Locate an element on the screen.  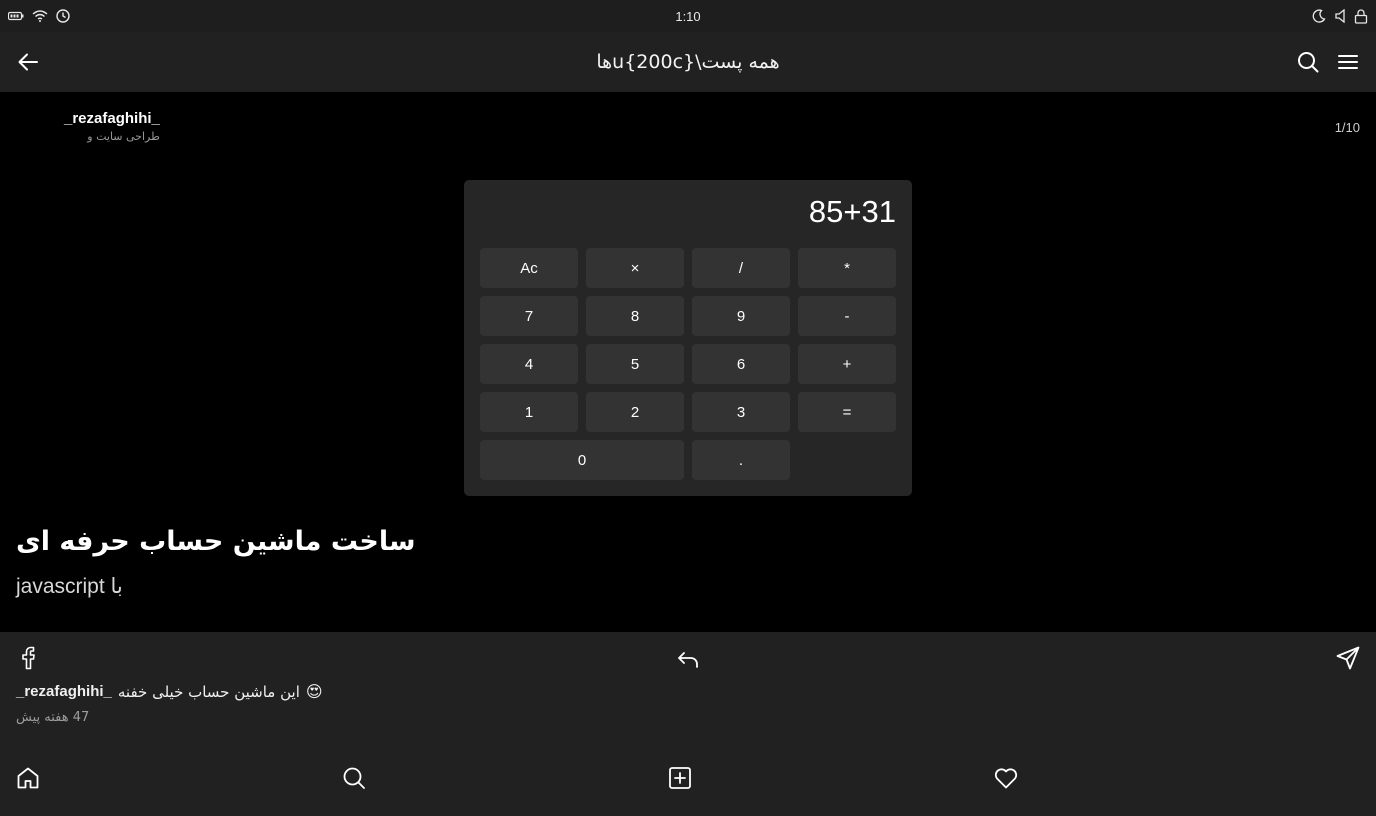
page-title: همه پست\u{200c}ها is located at coordinates (688, 62).